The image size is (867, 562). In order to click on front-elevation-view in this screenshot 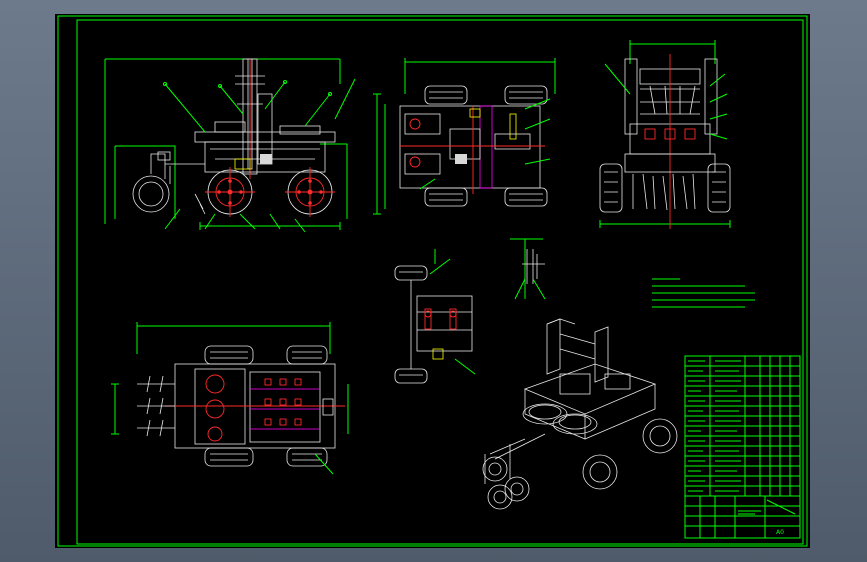, I will do `click(665, 134)`.